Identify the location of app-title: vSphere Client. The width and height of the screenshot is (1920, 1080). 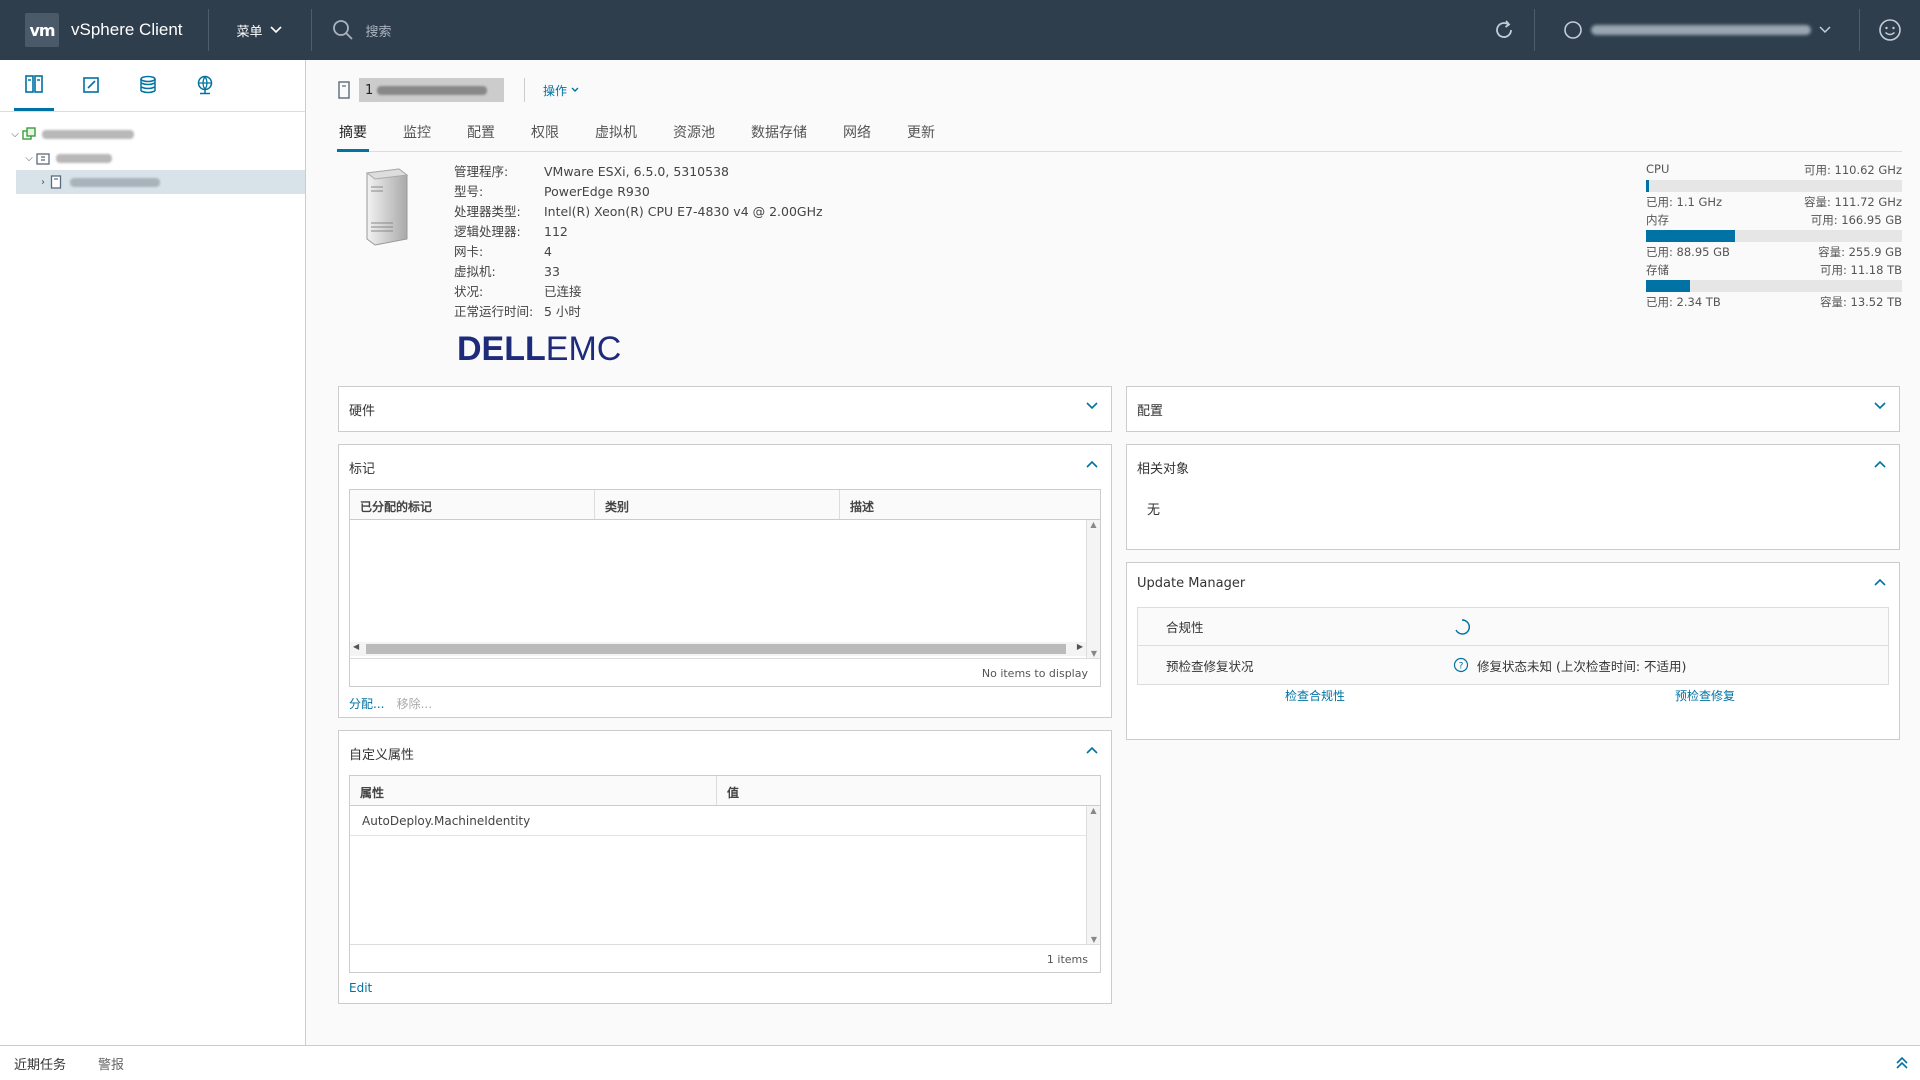
(127, 30).